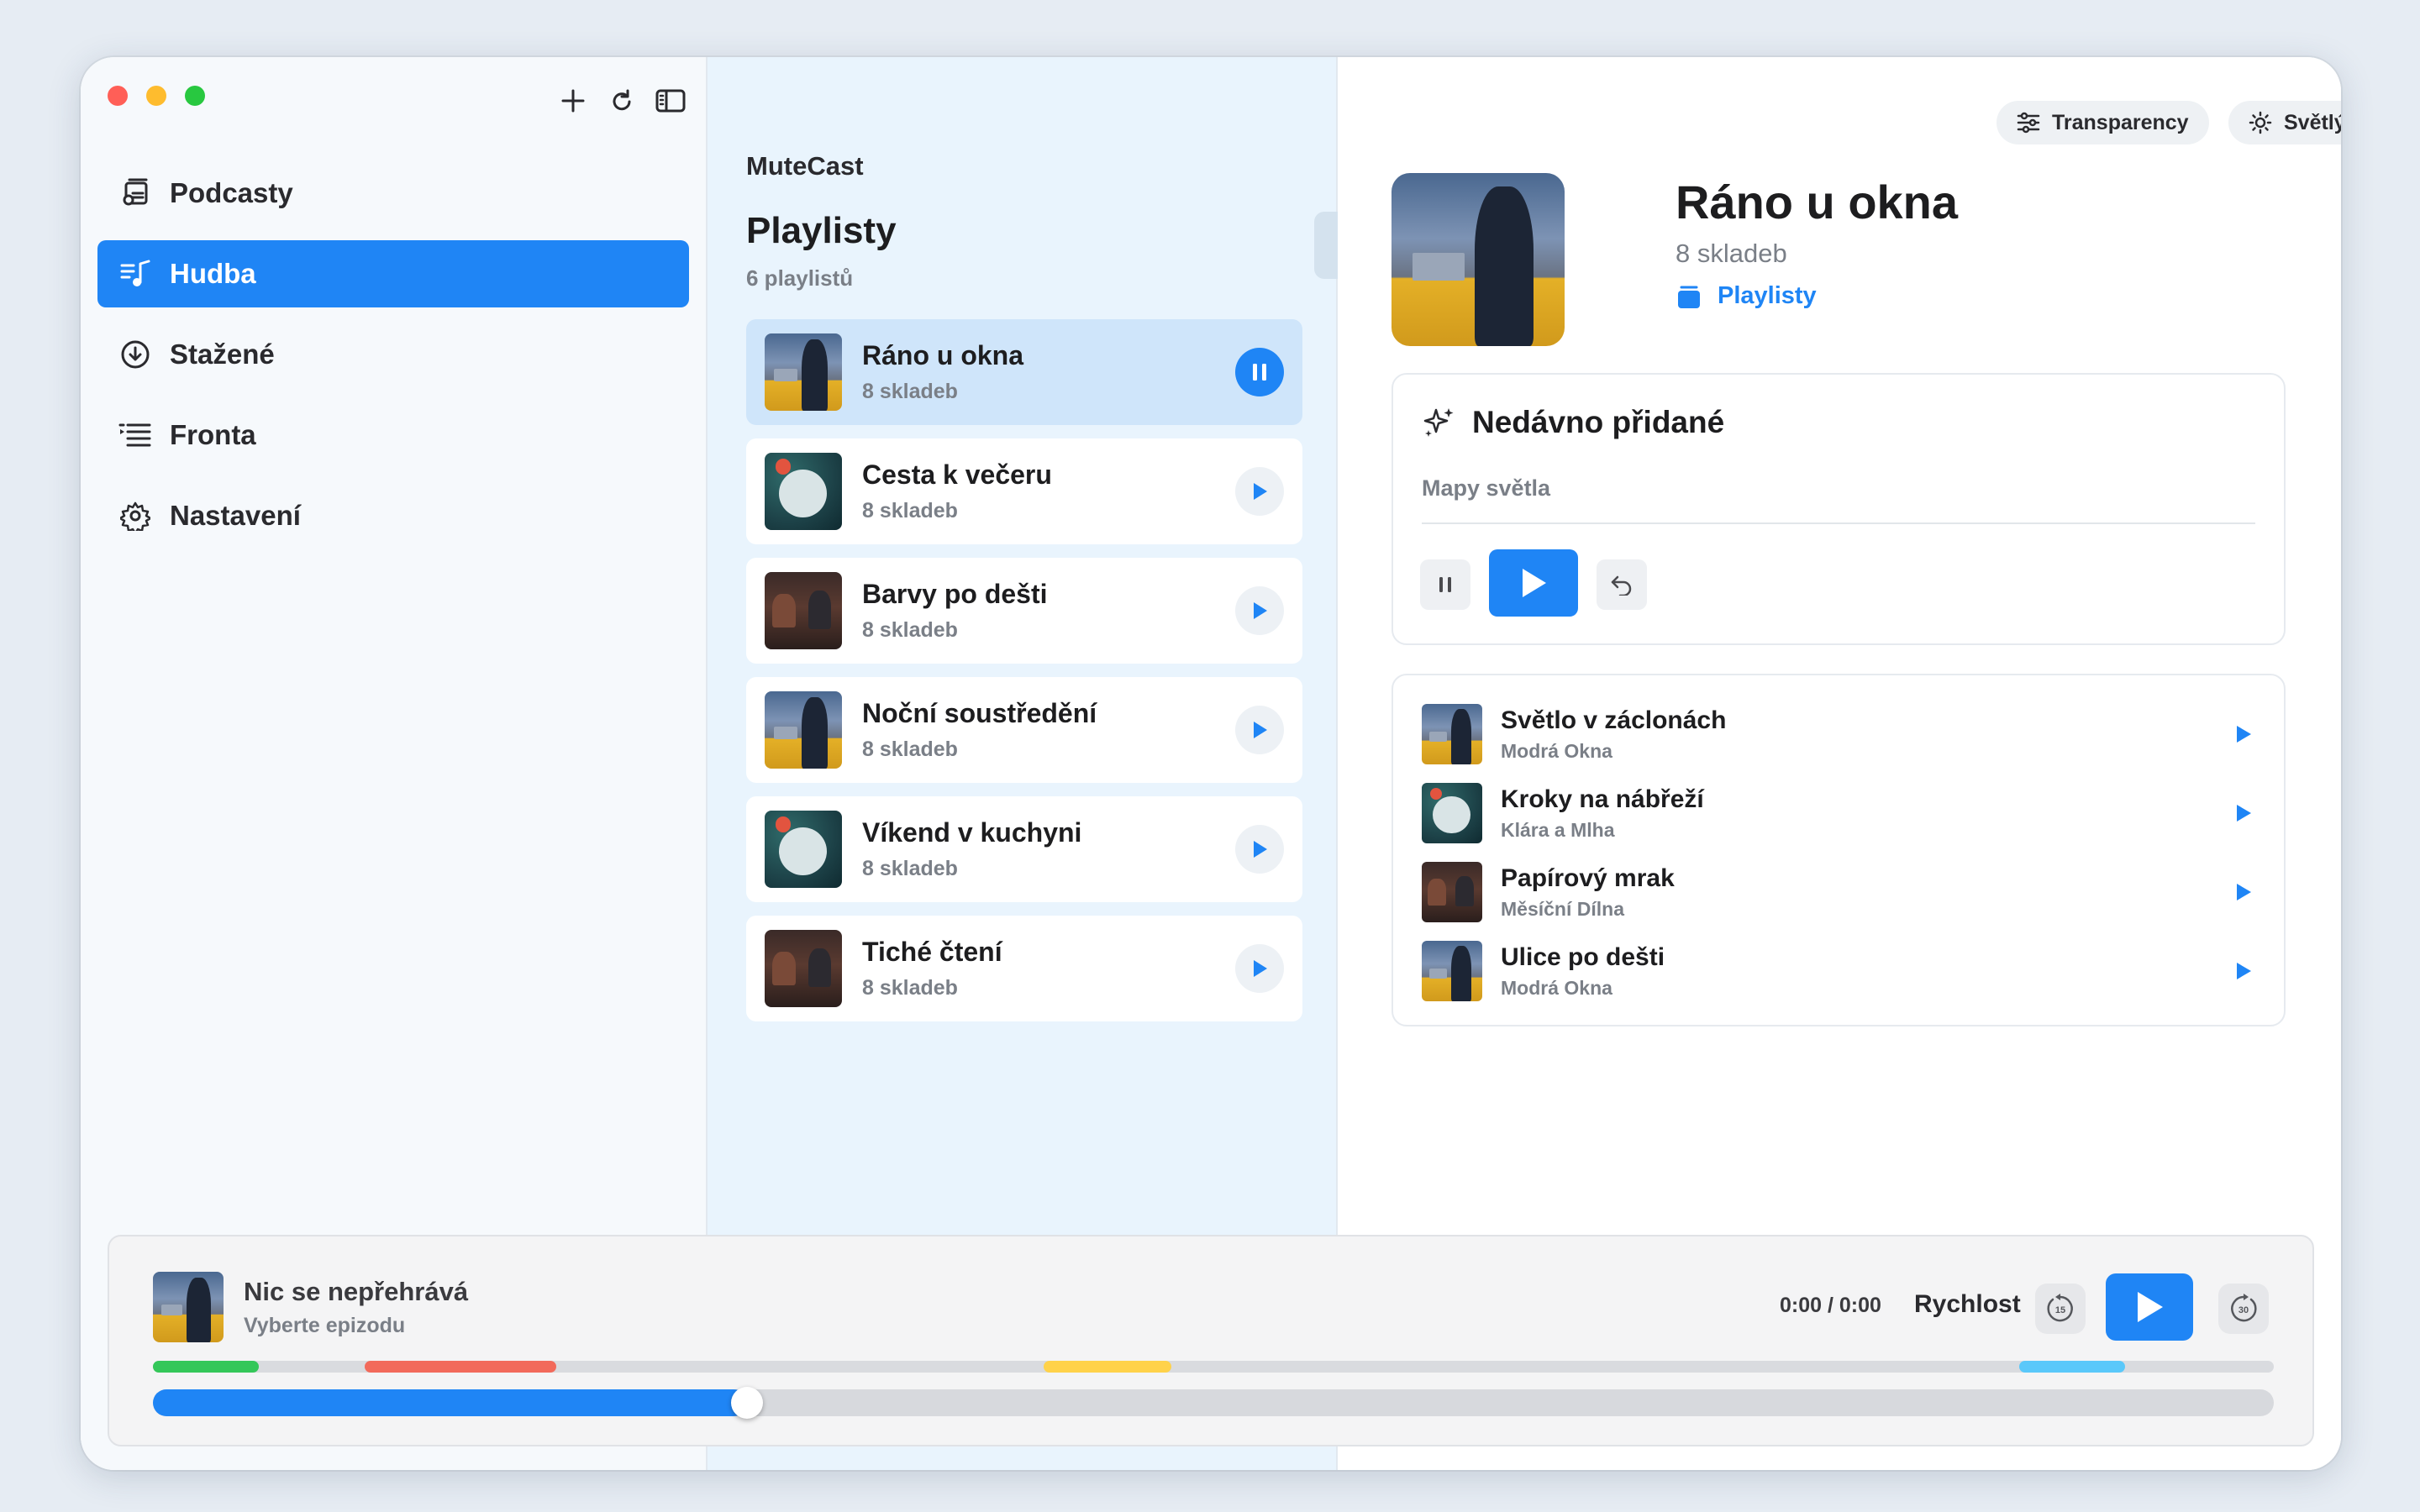  What do you see at coordinates (393, 435) in the screenshot?
I see `sidebar-item-fronta: Fronta` at bounding box center [393, 435].